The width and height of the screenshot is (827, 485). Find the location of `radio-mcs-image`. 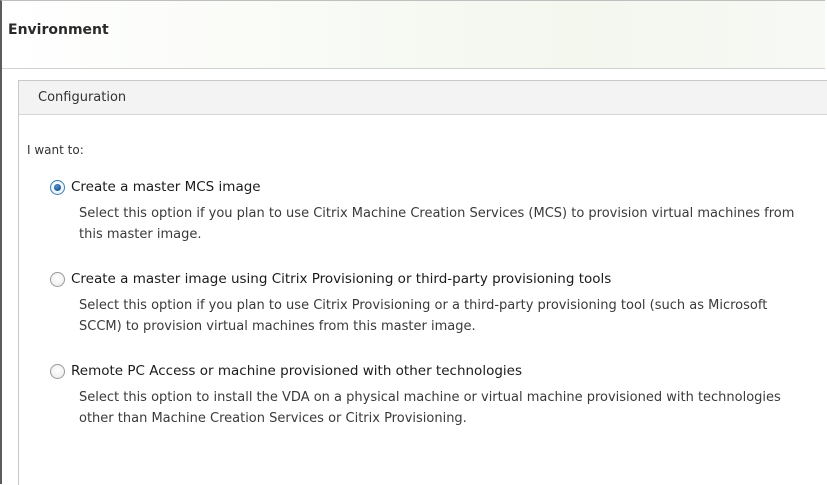

radio-mcs-image is located at coordinates (57, 187).